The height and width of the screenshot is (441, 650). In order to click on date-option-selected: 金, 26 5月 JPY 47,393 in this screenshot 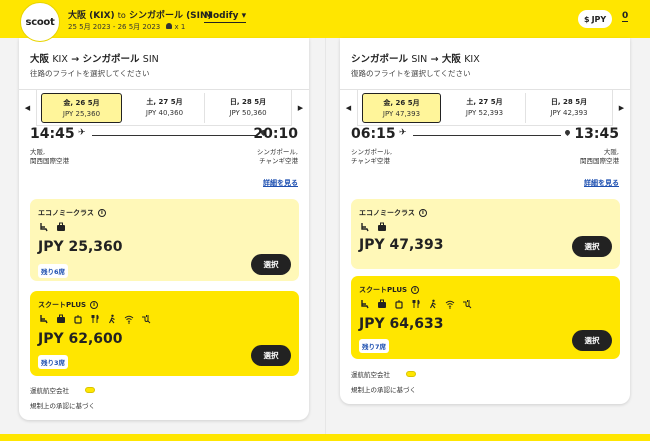, I will do `click(401, 108)`.